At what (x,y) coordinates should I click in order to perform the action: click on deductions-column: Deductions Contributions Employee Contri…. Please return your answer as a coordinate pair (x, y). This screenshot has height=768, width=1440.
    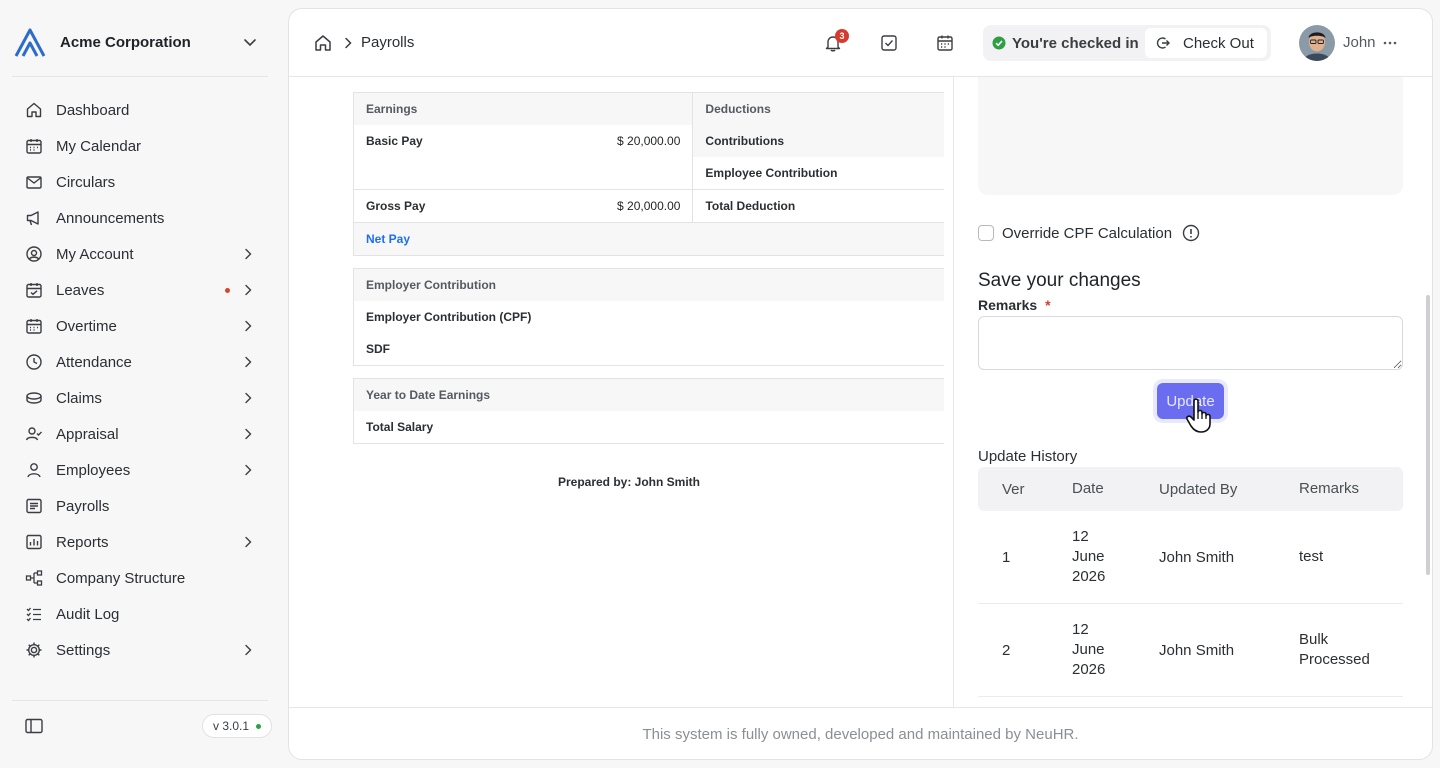
    Looking at the image, I should click on (818, 141).